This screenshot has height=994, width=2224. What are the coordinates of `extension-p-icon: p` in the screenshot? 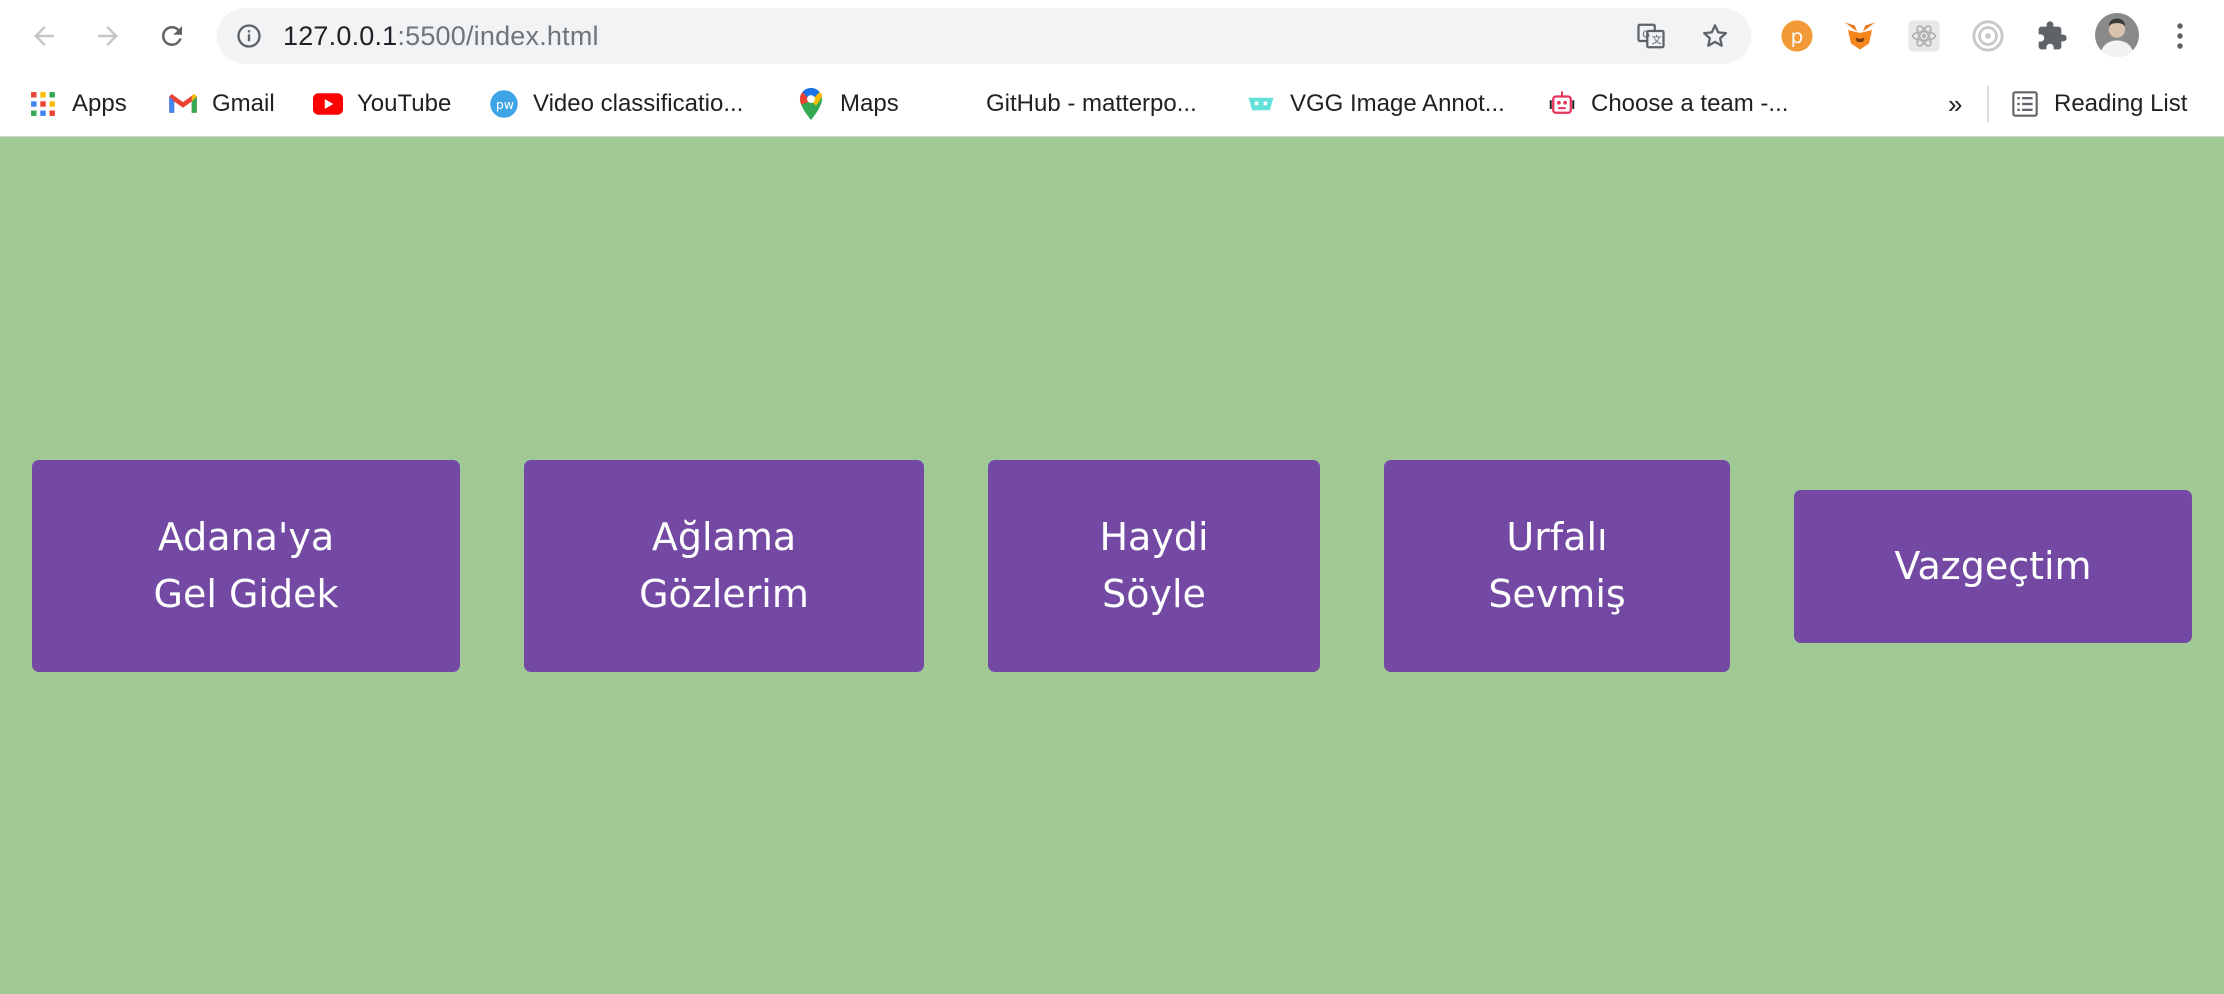 It's located at (1797, 36).